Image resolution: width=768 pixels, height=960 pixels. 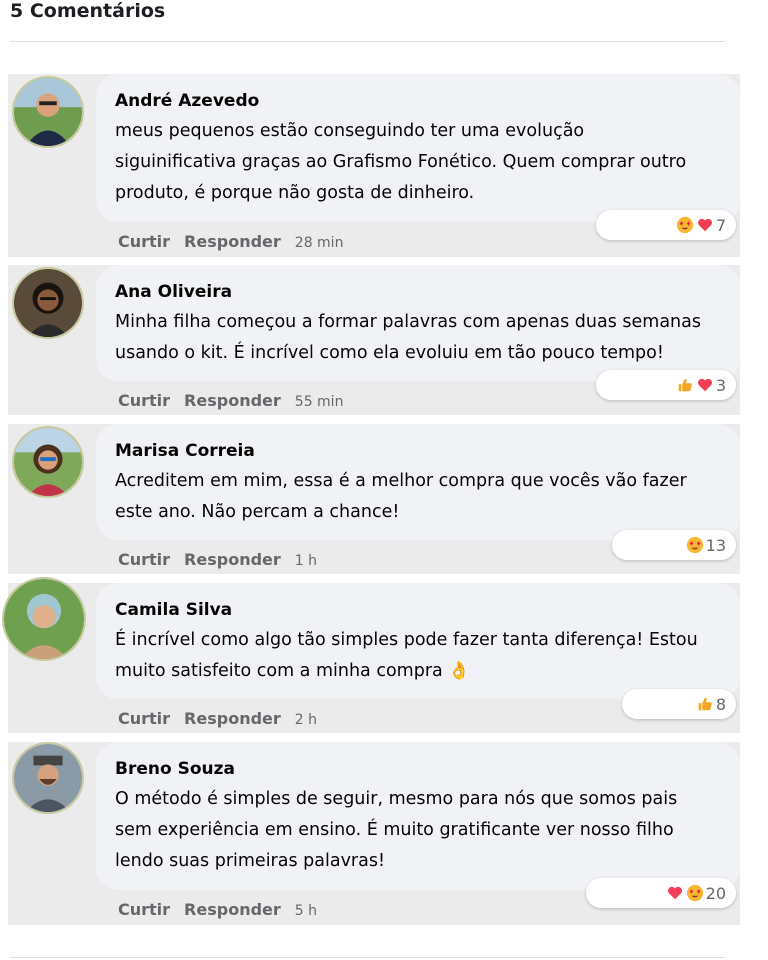 I want to click on comment-time: 1 h, so click(x=306, y=561).